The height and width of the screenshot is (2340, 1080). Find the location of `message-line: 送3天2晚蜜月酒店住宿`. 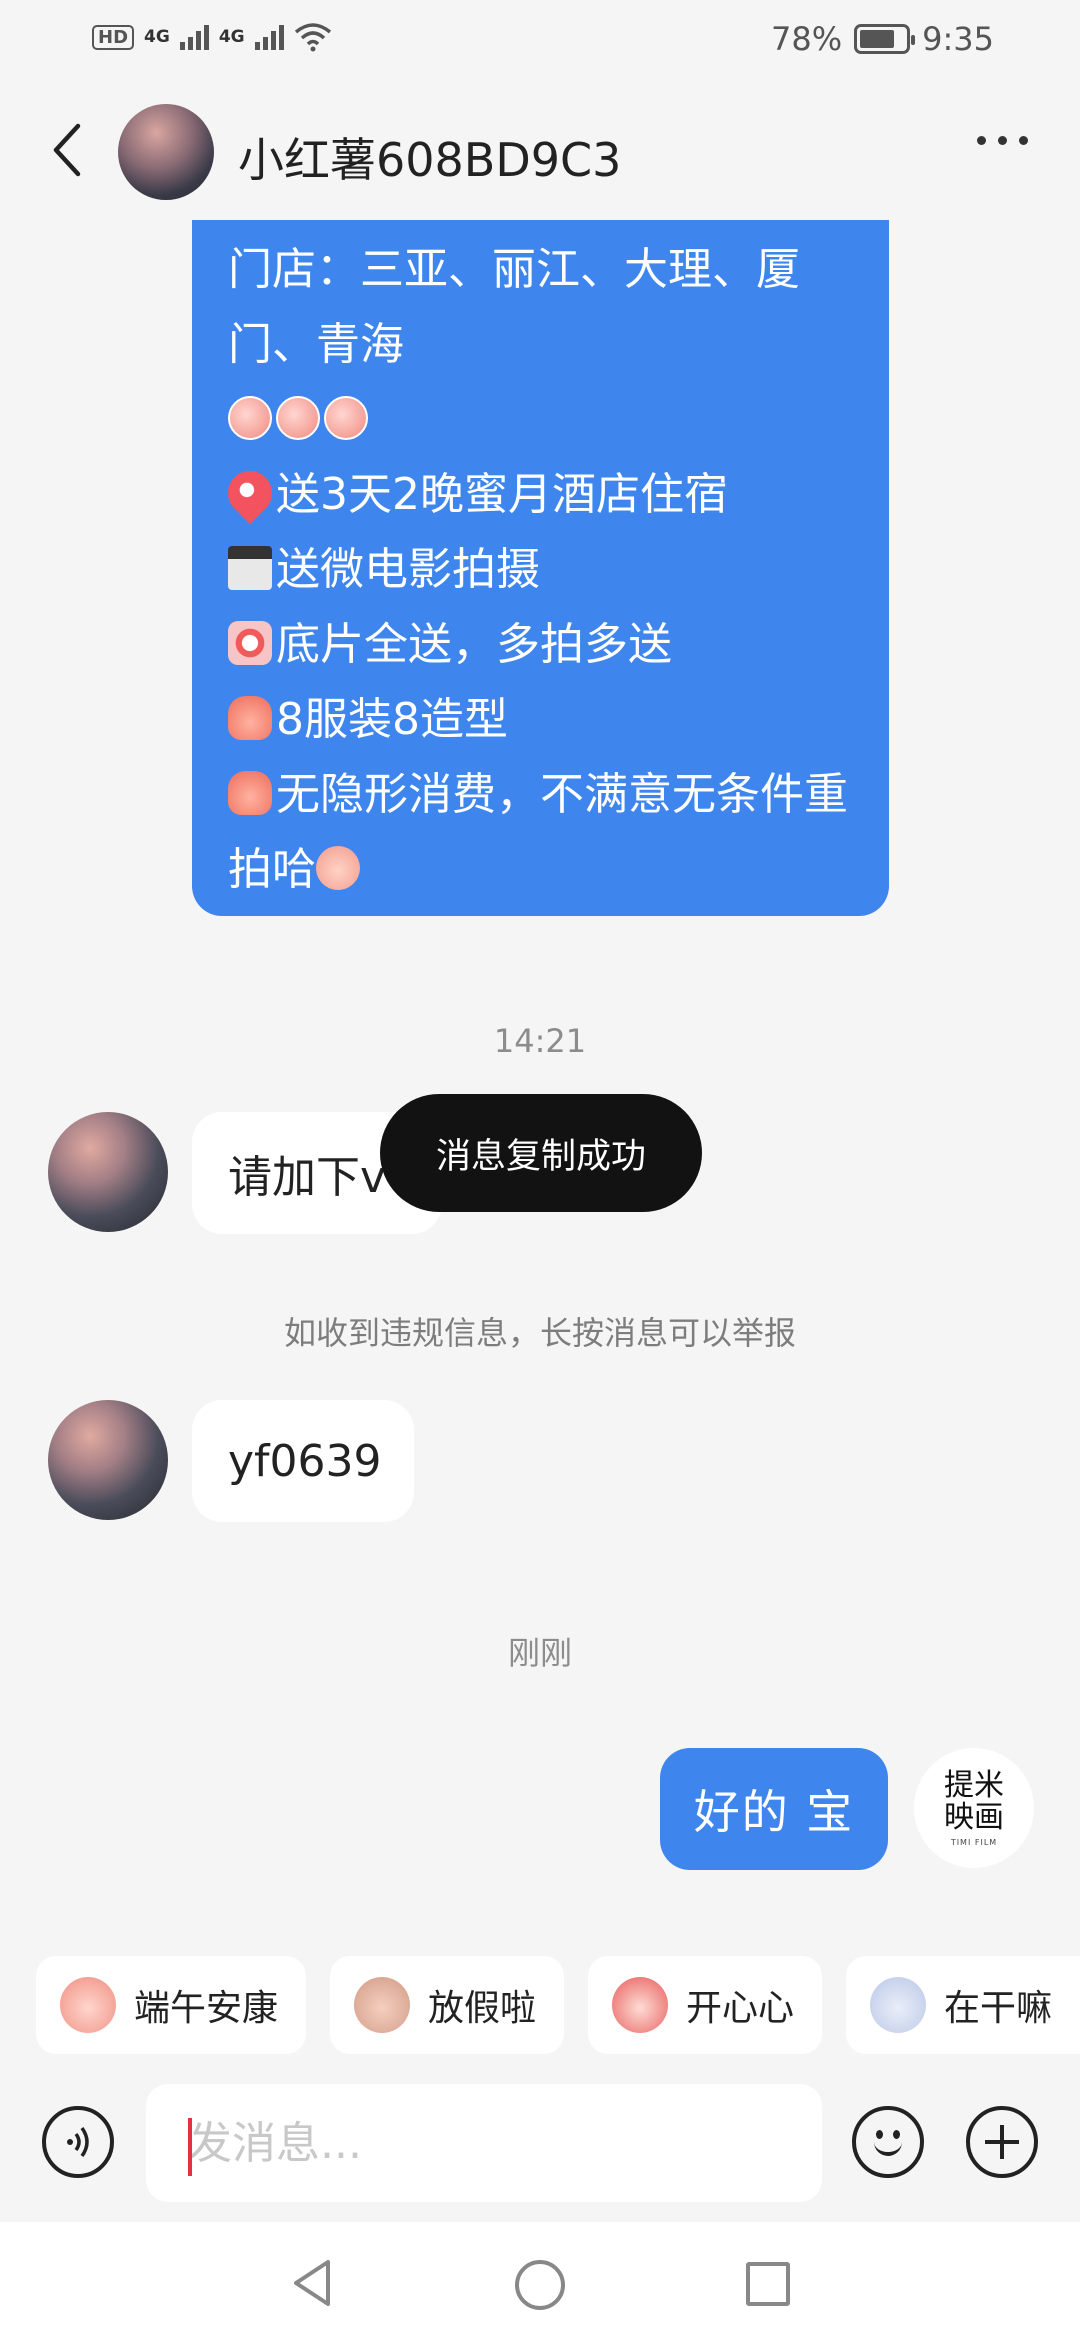

message-line: 送3天2晚蜜月酒店住宿 is located at coordinates (536, 494).